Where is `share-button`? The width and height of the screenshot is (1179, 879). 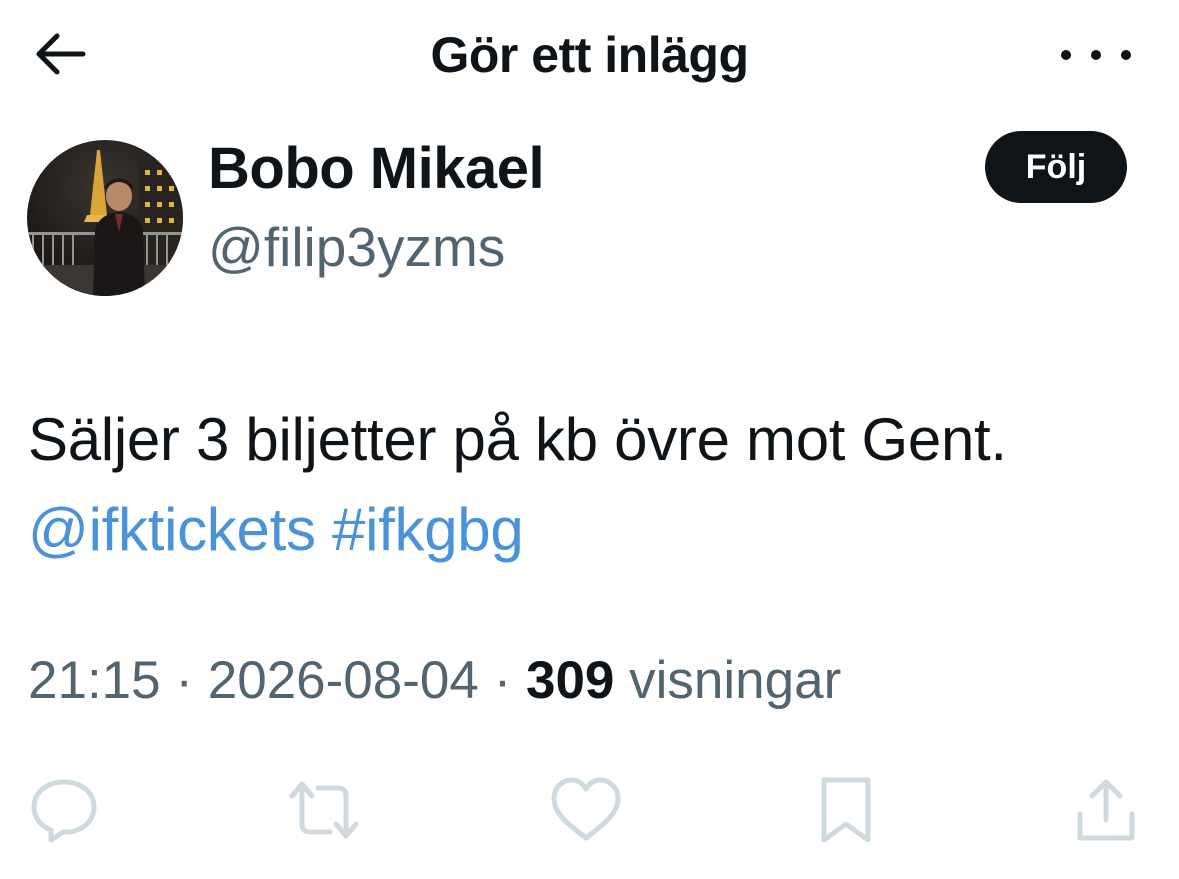 share-button is located at coordinates (1106, 810).